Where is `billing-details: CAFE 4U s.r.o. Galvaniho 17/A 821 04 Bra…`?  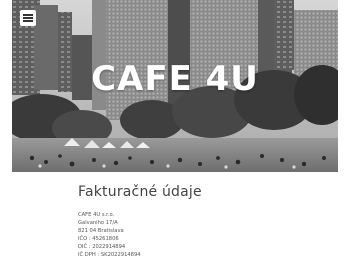 billing-details: CAFE 4U s.r.o. Galvaniho 17/A 821 04 Bra… is located at coordinates (208, 235).